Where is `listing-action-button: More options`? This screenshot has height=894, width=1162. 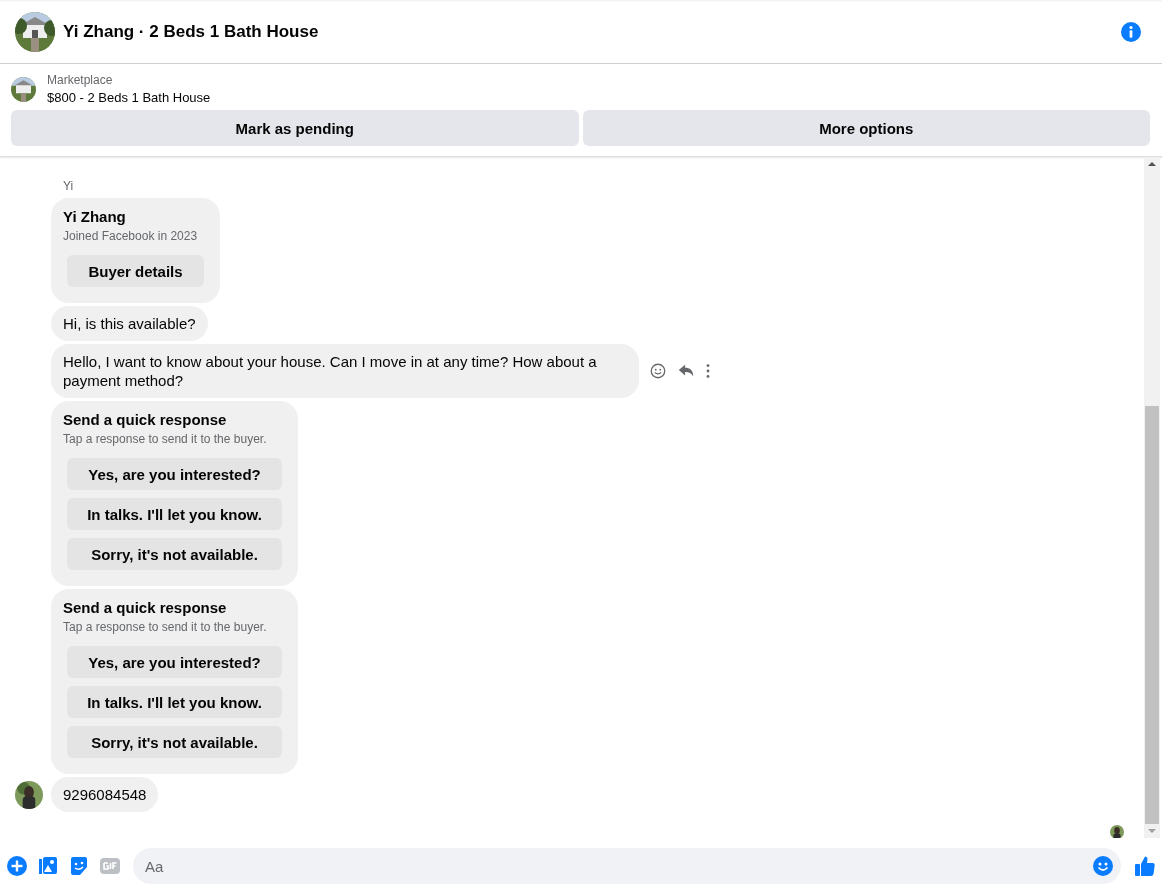 listing-action-button: More options is located at coordinates (866, 128).